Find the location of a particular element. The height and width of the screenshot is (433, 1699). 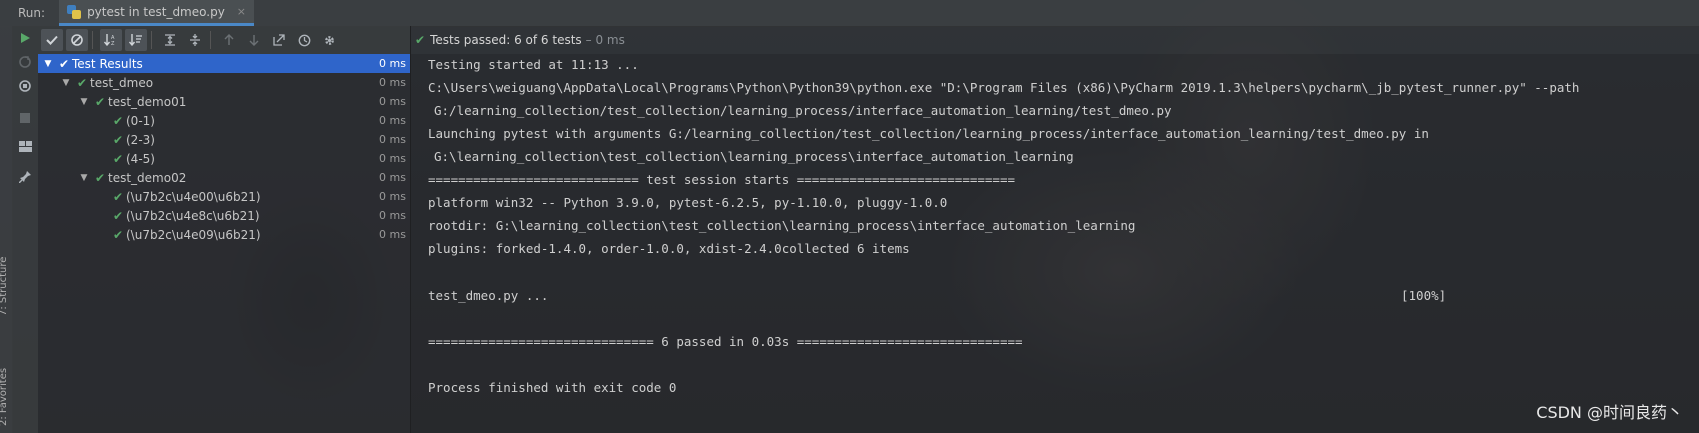

tree-row-label: (0-1) is located at coordinates (140, 120).